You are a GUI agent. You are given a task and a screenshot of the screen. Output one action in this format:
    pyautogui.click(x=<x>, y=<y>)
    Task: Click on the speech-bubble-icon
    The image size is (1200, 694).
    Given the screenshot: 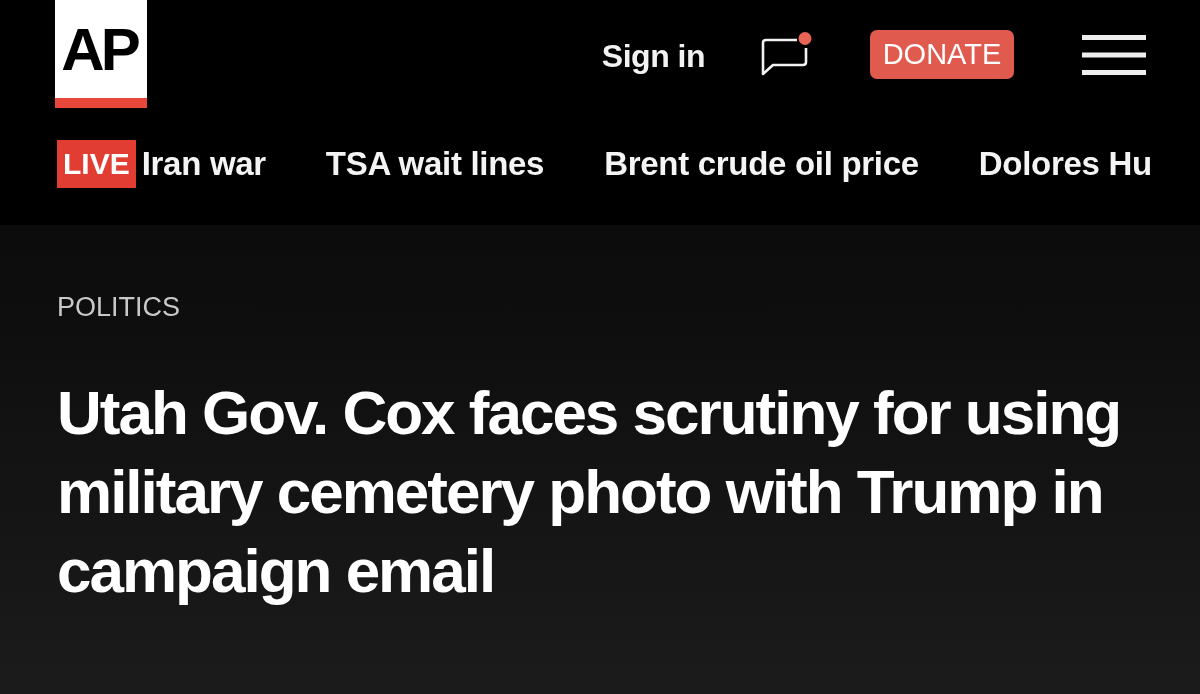 What is the action you would take?
    pyautogui.click(x=784, y=57)
    